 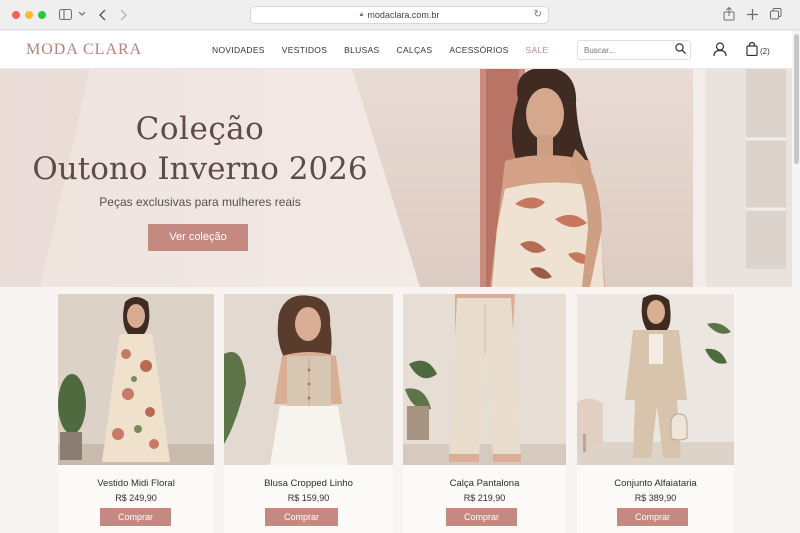 What do you see at coordinates (200, 129) in the screenshot?
I see `hero-title-line1: Coleção` at bounding box center [200, 129].